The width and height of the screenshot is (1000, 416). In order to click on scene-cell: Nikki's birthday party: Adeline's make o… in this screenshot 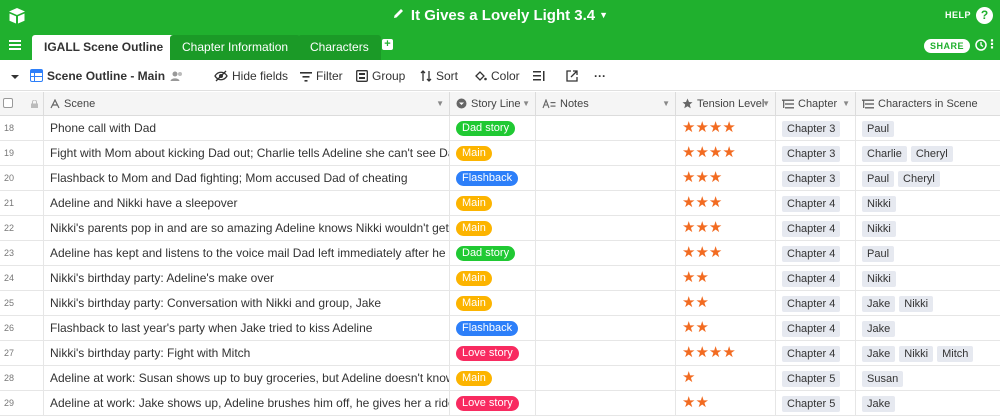, I will do `click(247, 278)`.